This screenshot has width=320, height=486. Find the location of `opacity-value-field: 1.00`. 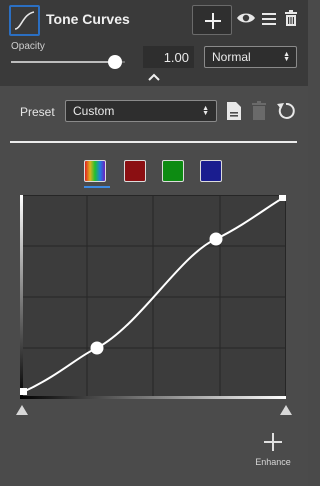

opacity-value-field: 1.00 is located at coordinates (168, 57).